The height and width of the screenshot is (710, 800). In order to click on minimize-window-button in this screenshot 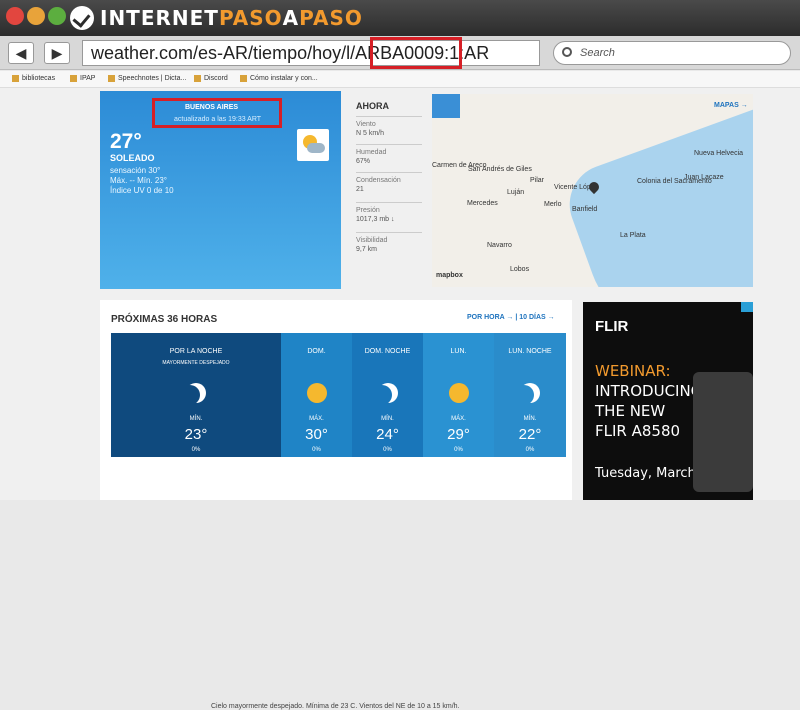, I will do `click(36, 16)`.